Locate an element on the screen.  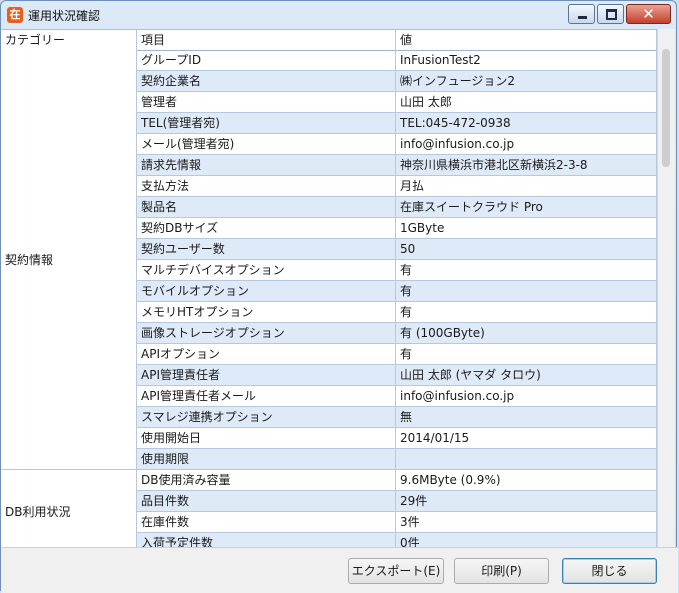
item-cell: メール(管理者宛) is located at coordinates (266, 144).